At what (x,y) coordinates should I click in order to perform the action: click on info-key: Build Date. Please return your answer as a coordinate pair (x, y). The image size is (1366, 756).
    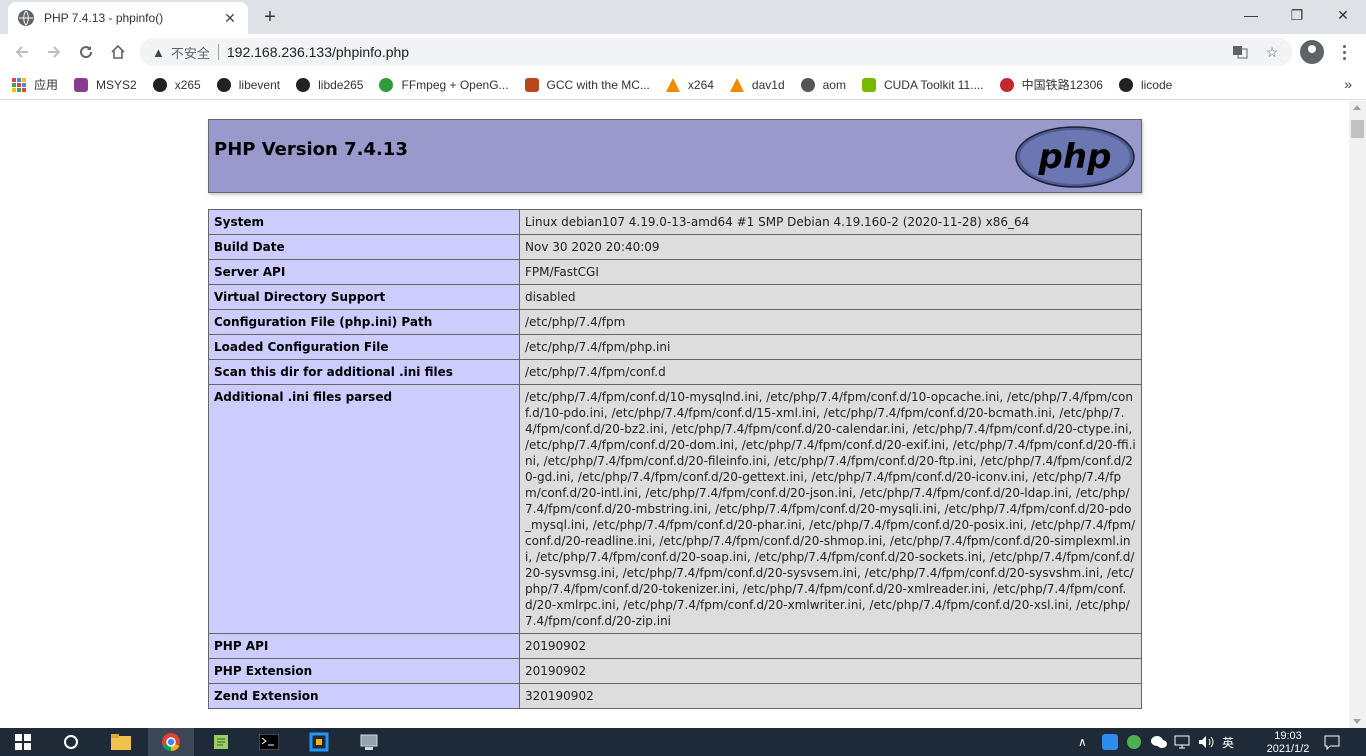
    Looking at the image, I should click on (364, 247).